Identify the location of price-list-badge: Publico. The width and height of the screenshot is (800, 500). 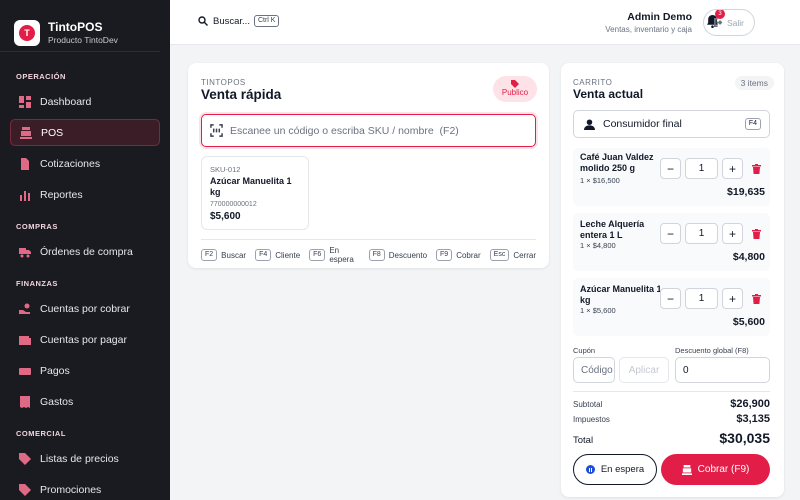
(515, 89).